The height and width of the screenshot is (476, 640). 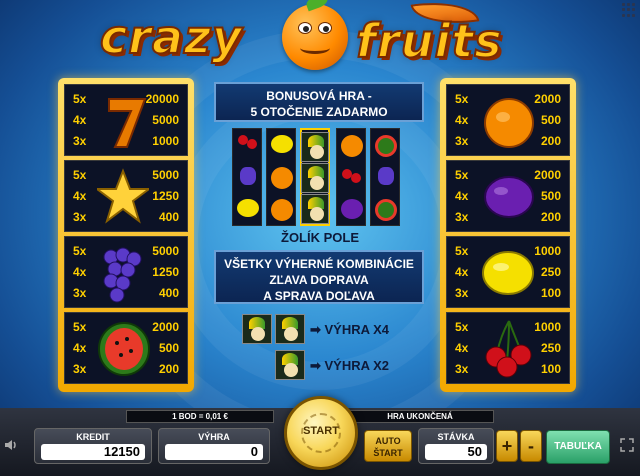 I want to click on start-button: START, so click(x=321, y=433).